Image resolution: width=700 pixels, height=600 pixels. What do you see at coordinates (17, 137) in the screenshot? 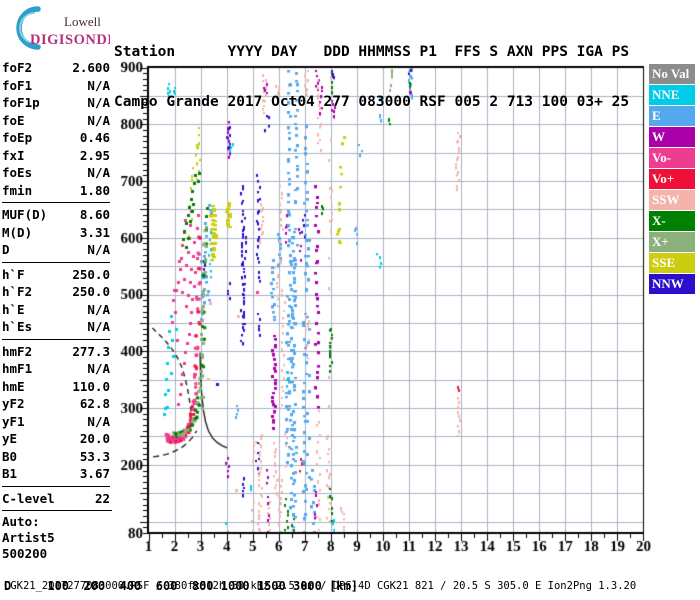
I see `parameter-label: foEp` at bounding box center [17, 137].